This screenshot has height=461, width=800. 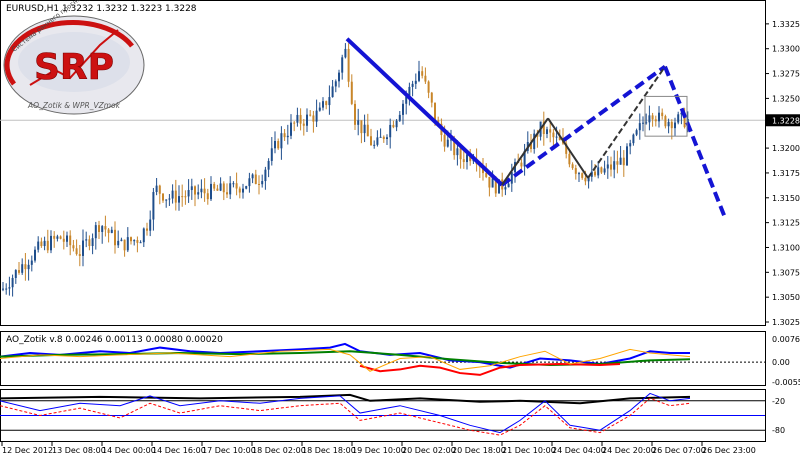 I want to click on logo-srp-text: SRP, so click(x=74, y=67).